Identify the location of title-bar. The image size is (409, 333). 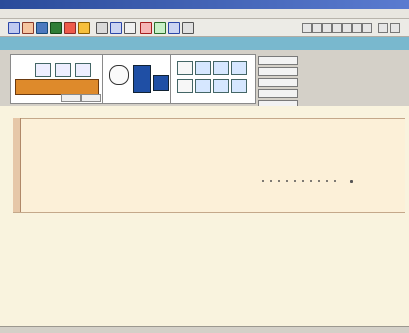
(204, 4).